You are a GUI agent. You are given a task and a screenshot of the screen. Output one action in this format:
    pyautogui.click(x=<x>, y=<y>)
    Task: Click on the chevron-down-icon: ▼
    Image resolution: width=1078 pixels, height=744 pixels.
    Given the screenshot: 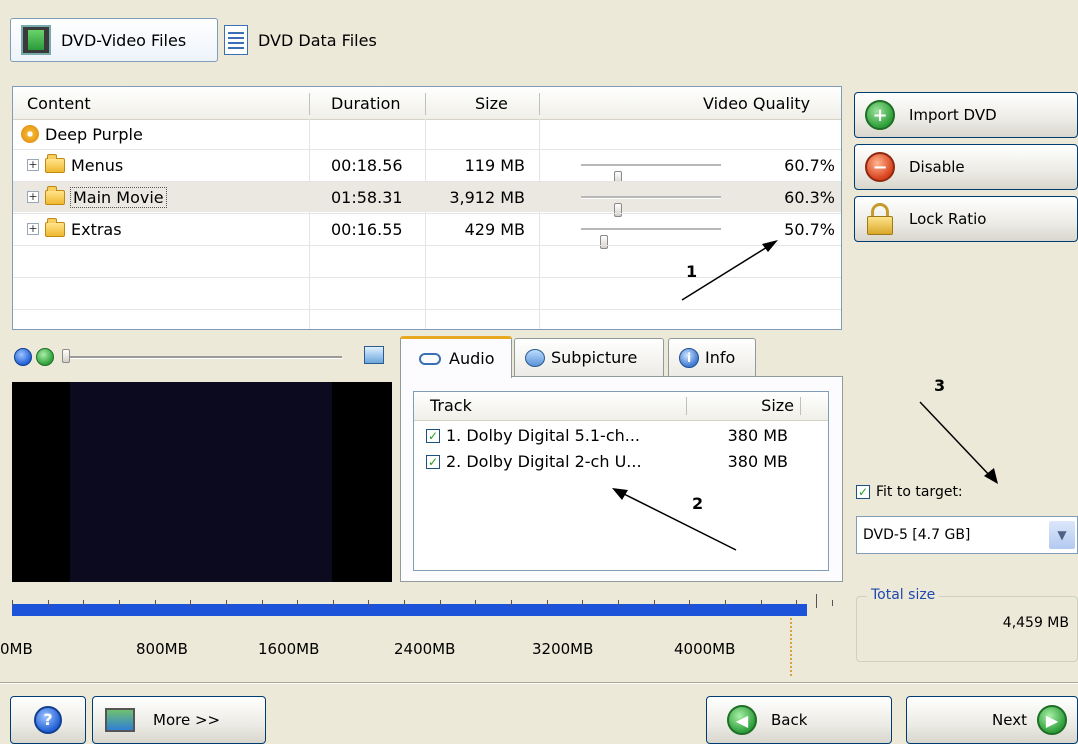 What is the action you would take?
    pyautogui.click(x=1062, y=535)
    